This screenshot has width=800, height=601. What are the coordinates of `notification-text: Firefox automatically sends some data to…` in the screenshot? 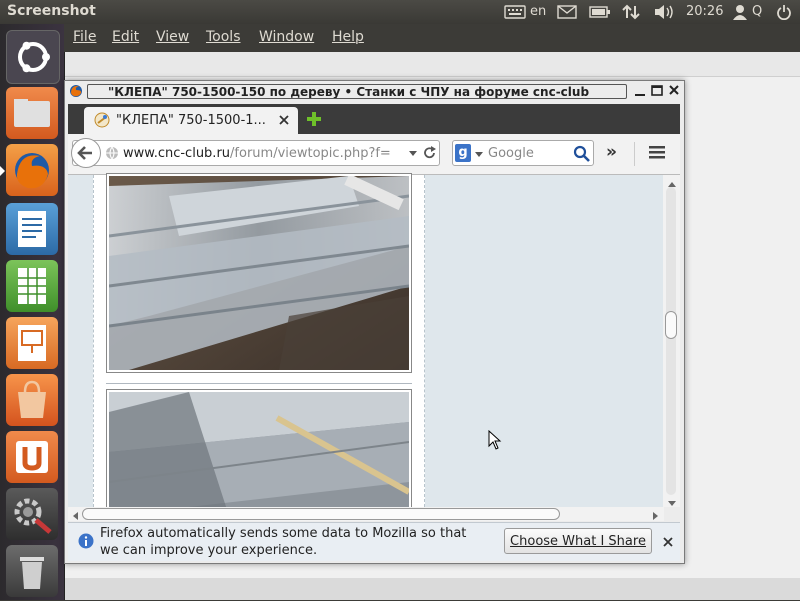 It's located at (283, 542).